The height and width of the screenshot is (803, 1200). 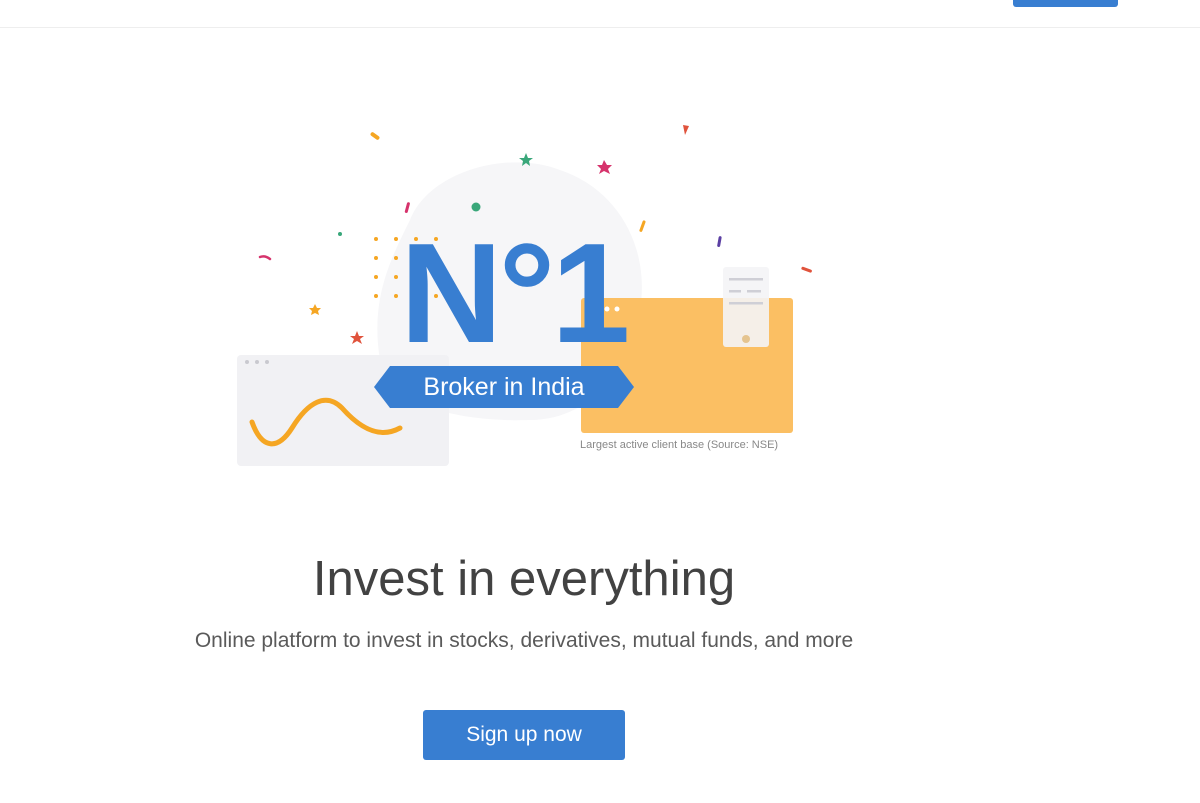 What do you see at coordinates (515, 293) in the screenshot?
I see `number-one-heading: N°1` at bounding box center [515, 293].